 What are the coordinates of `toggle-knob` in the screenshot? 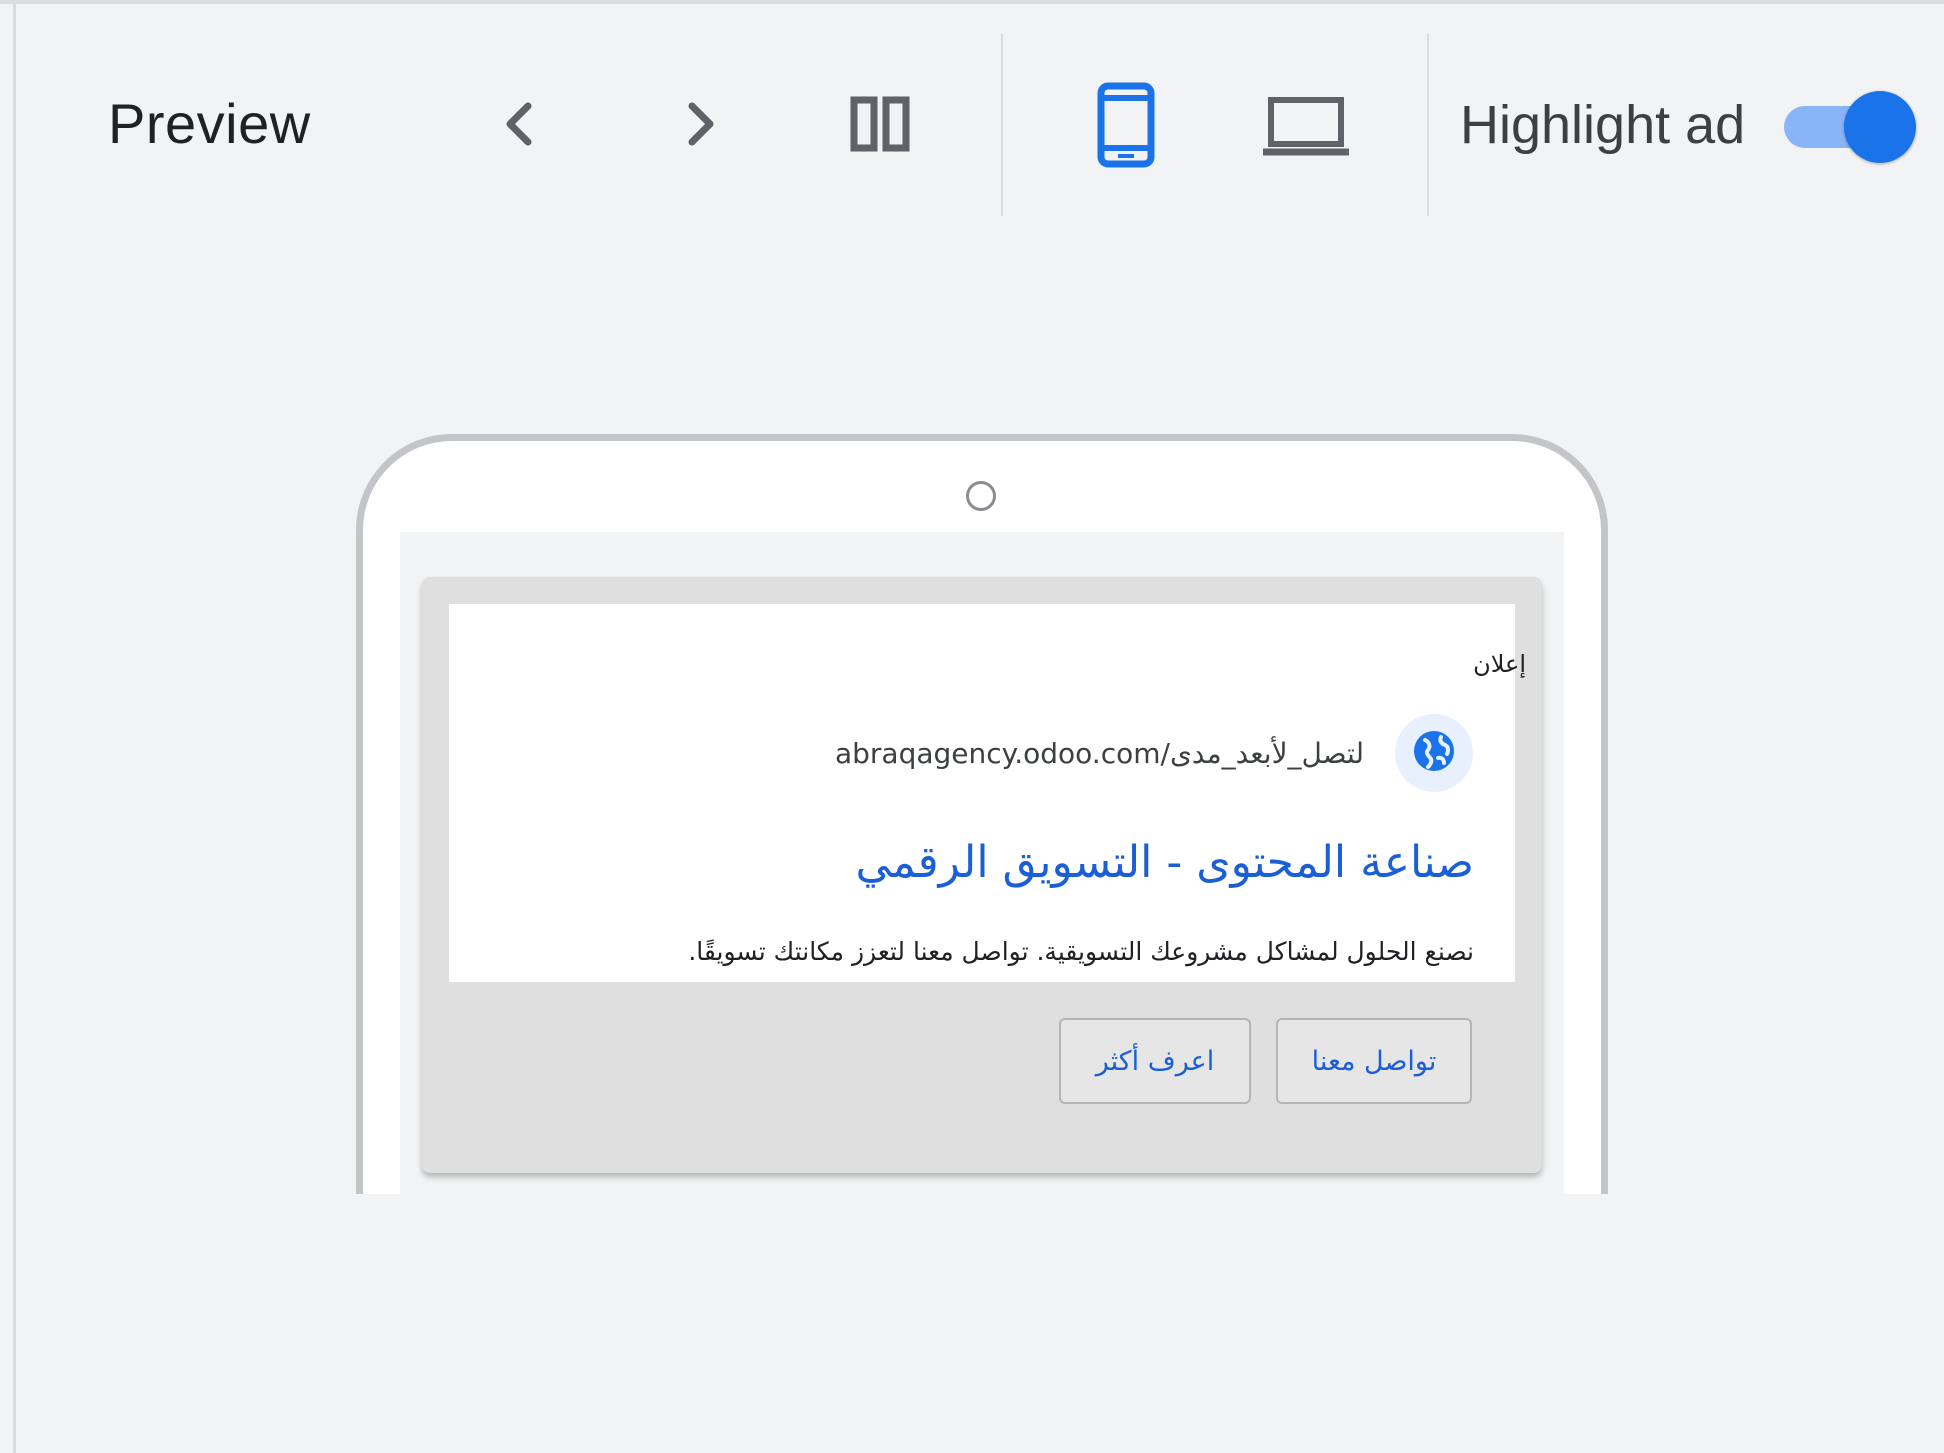 It's located at (1880, 127).